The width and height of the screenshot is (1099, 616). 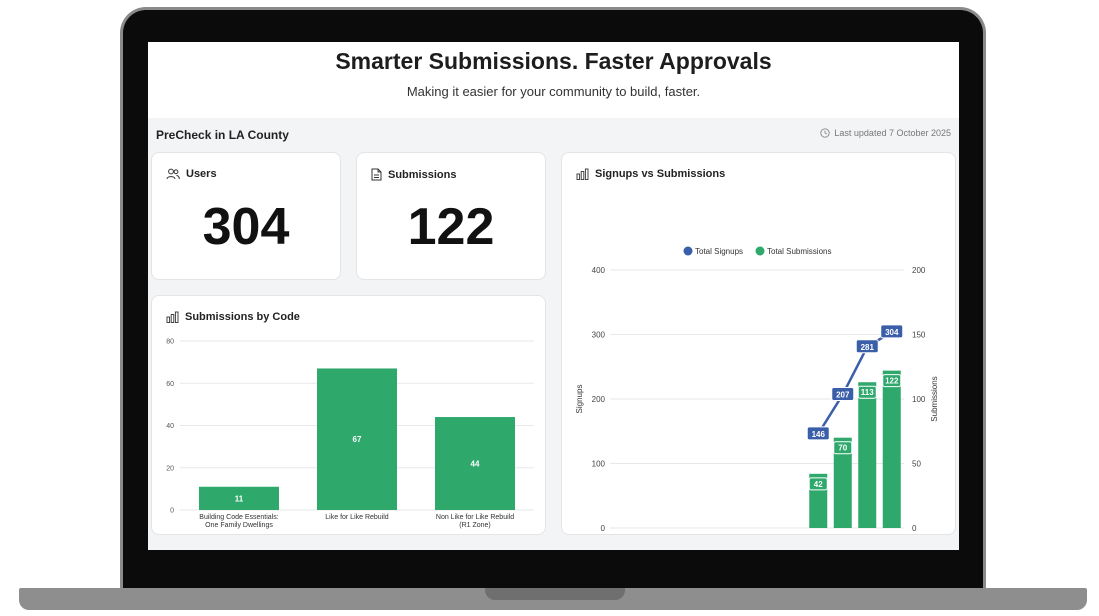 What do you see at coordinates (475, 464) in the screenshot?
I see `bar-value-label: 44` at bounding box center [475, 464].